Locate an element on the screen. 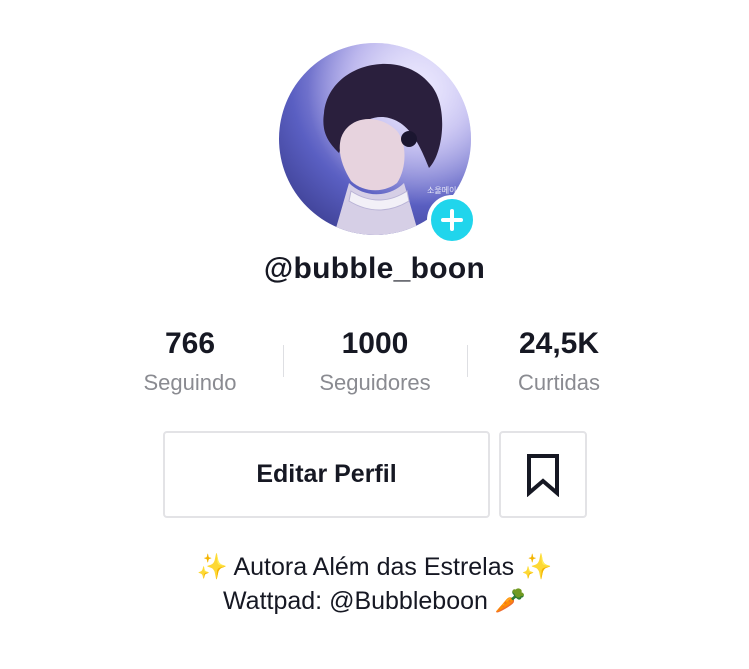  bio-line-2: Wattpad: @Bubbleboon 🥕 is located at coordinates (374, 601).